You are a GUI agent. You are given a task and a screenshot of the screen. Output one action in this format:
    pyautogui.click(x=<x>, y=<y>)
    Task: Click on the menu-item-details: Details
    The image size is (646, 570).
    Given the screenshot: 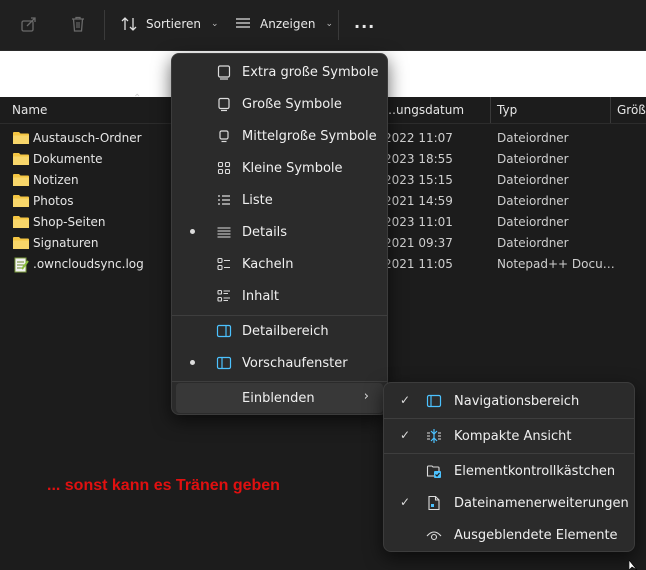 What is the action you would take?
    pyautogui.click(x=279, y=232)
    